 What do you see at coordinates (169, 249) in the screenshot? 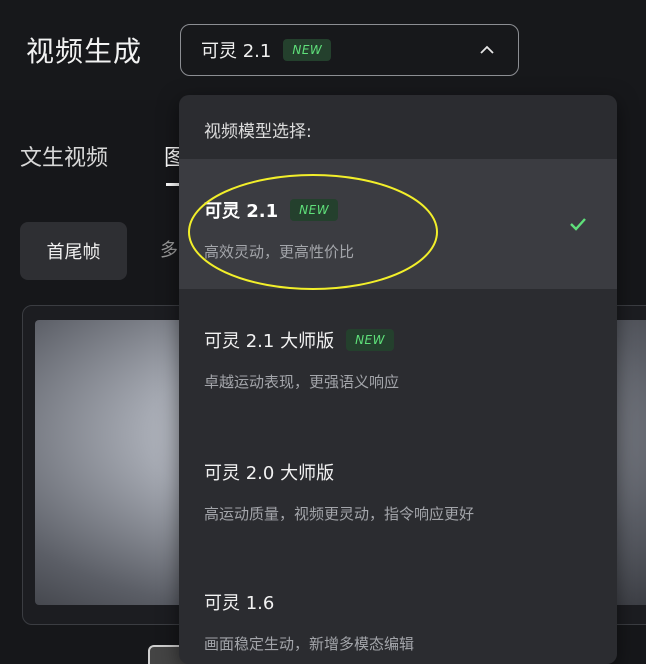
I see `chip-multi: 多` at bounding box center [169, 249].